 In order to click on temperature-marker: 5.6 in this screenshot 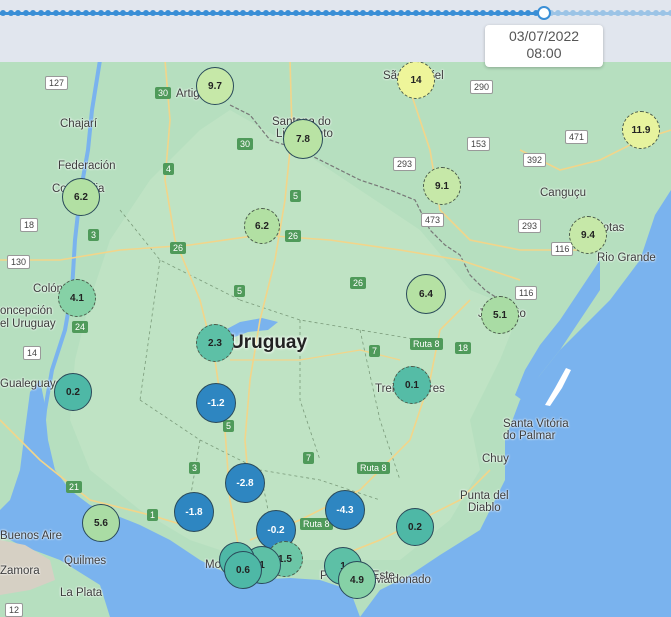, I will do `click(101, 523)`.